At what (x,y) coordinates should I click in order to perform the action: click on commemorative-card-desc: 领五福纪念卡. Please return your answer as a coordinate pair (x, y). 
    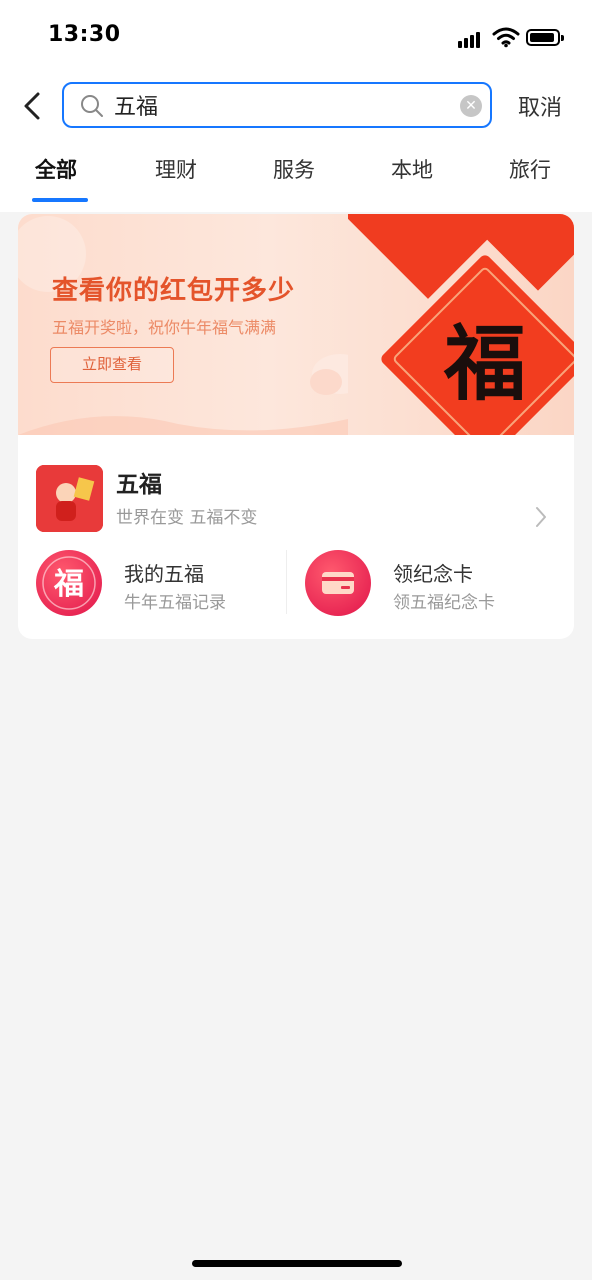
    Looking at the image, I should click on (444, 603).